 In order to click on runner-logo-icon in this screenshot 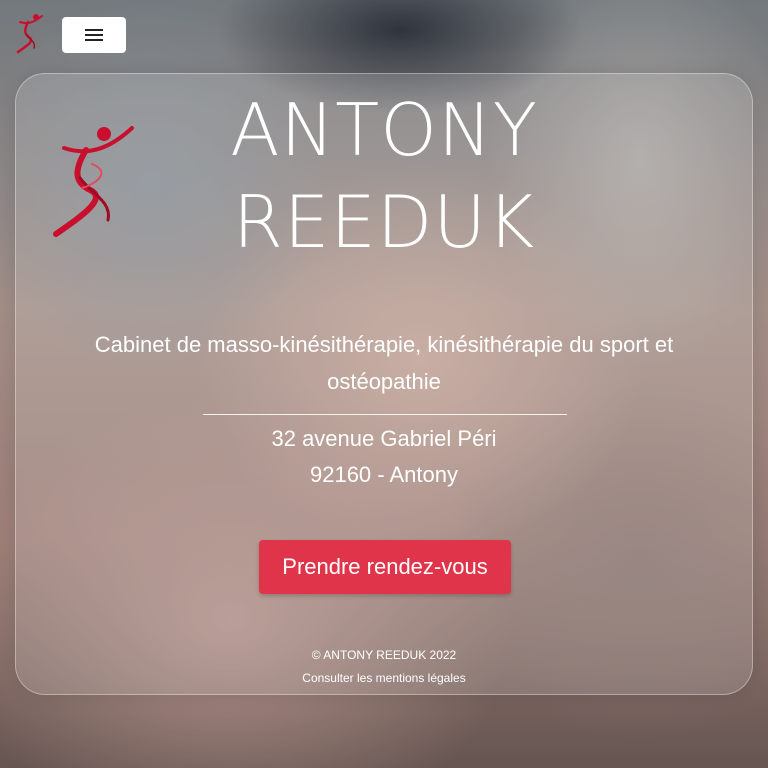, I will do `click(30, 34)`.